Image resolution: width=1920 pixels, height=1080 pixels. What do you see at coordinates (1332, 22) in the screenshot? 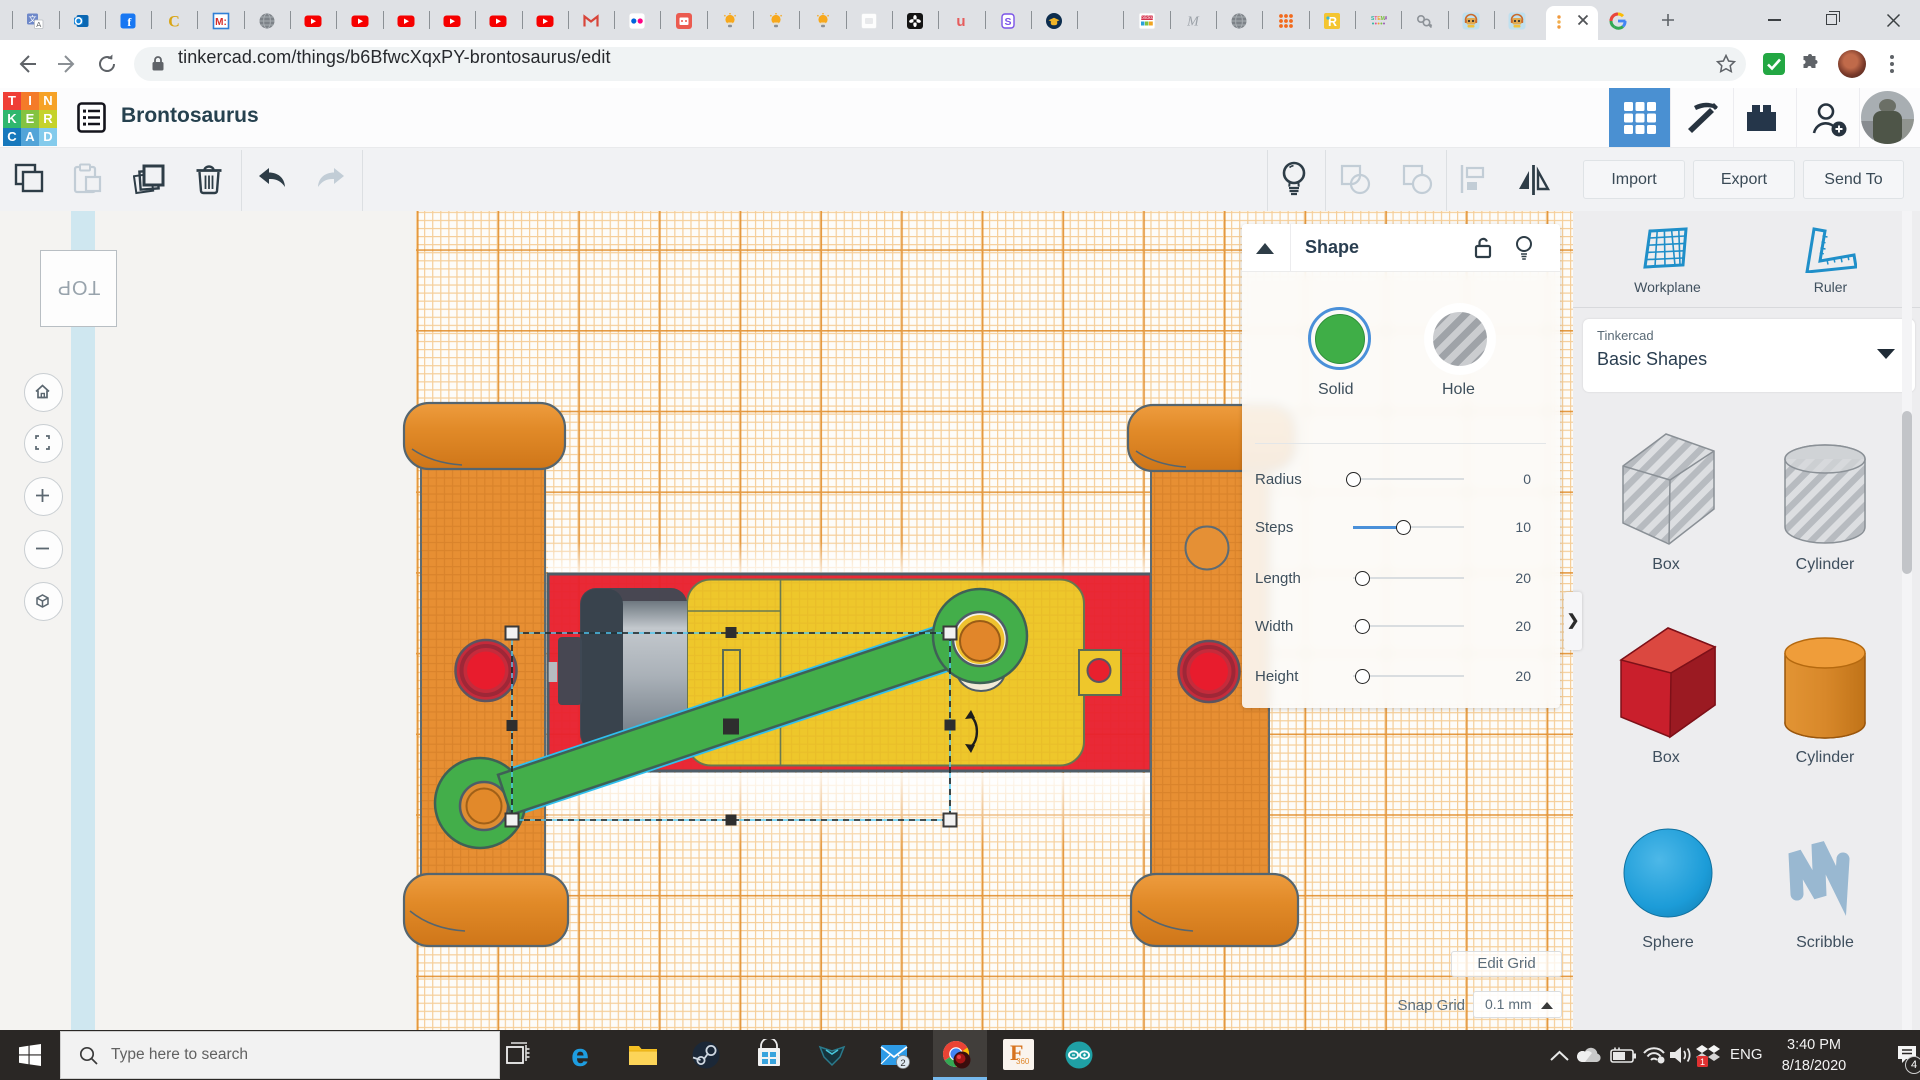
I see `svg-text: R` at bounding box center [1332, 22].